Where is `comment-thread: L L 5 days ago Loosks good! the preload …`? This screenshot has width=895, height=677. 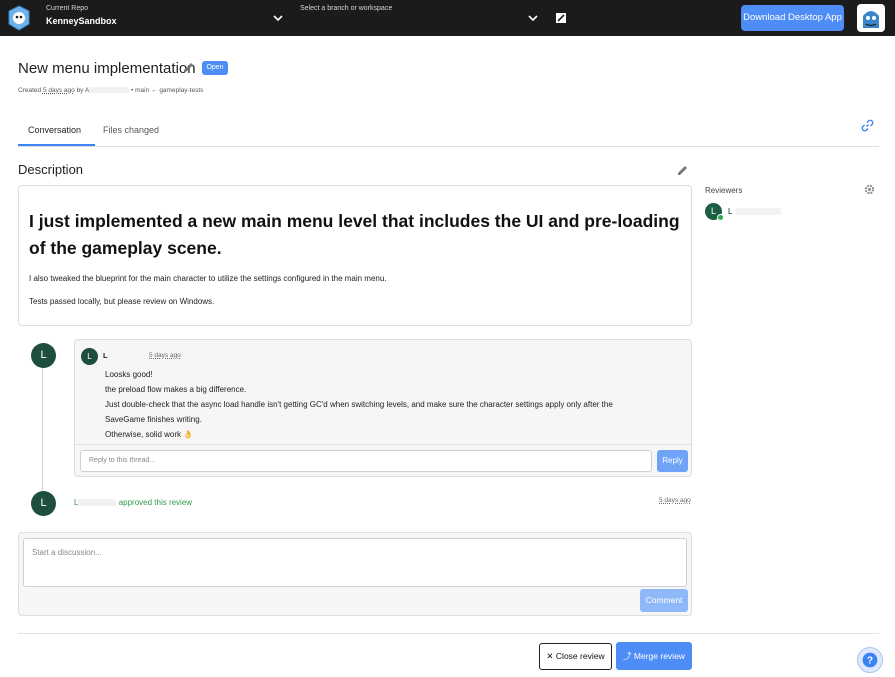
comment-thread: L L 5 days ago Loosks good! the preload … is located at coordinates (383, 408).